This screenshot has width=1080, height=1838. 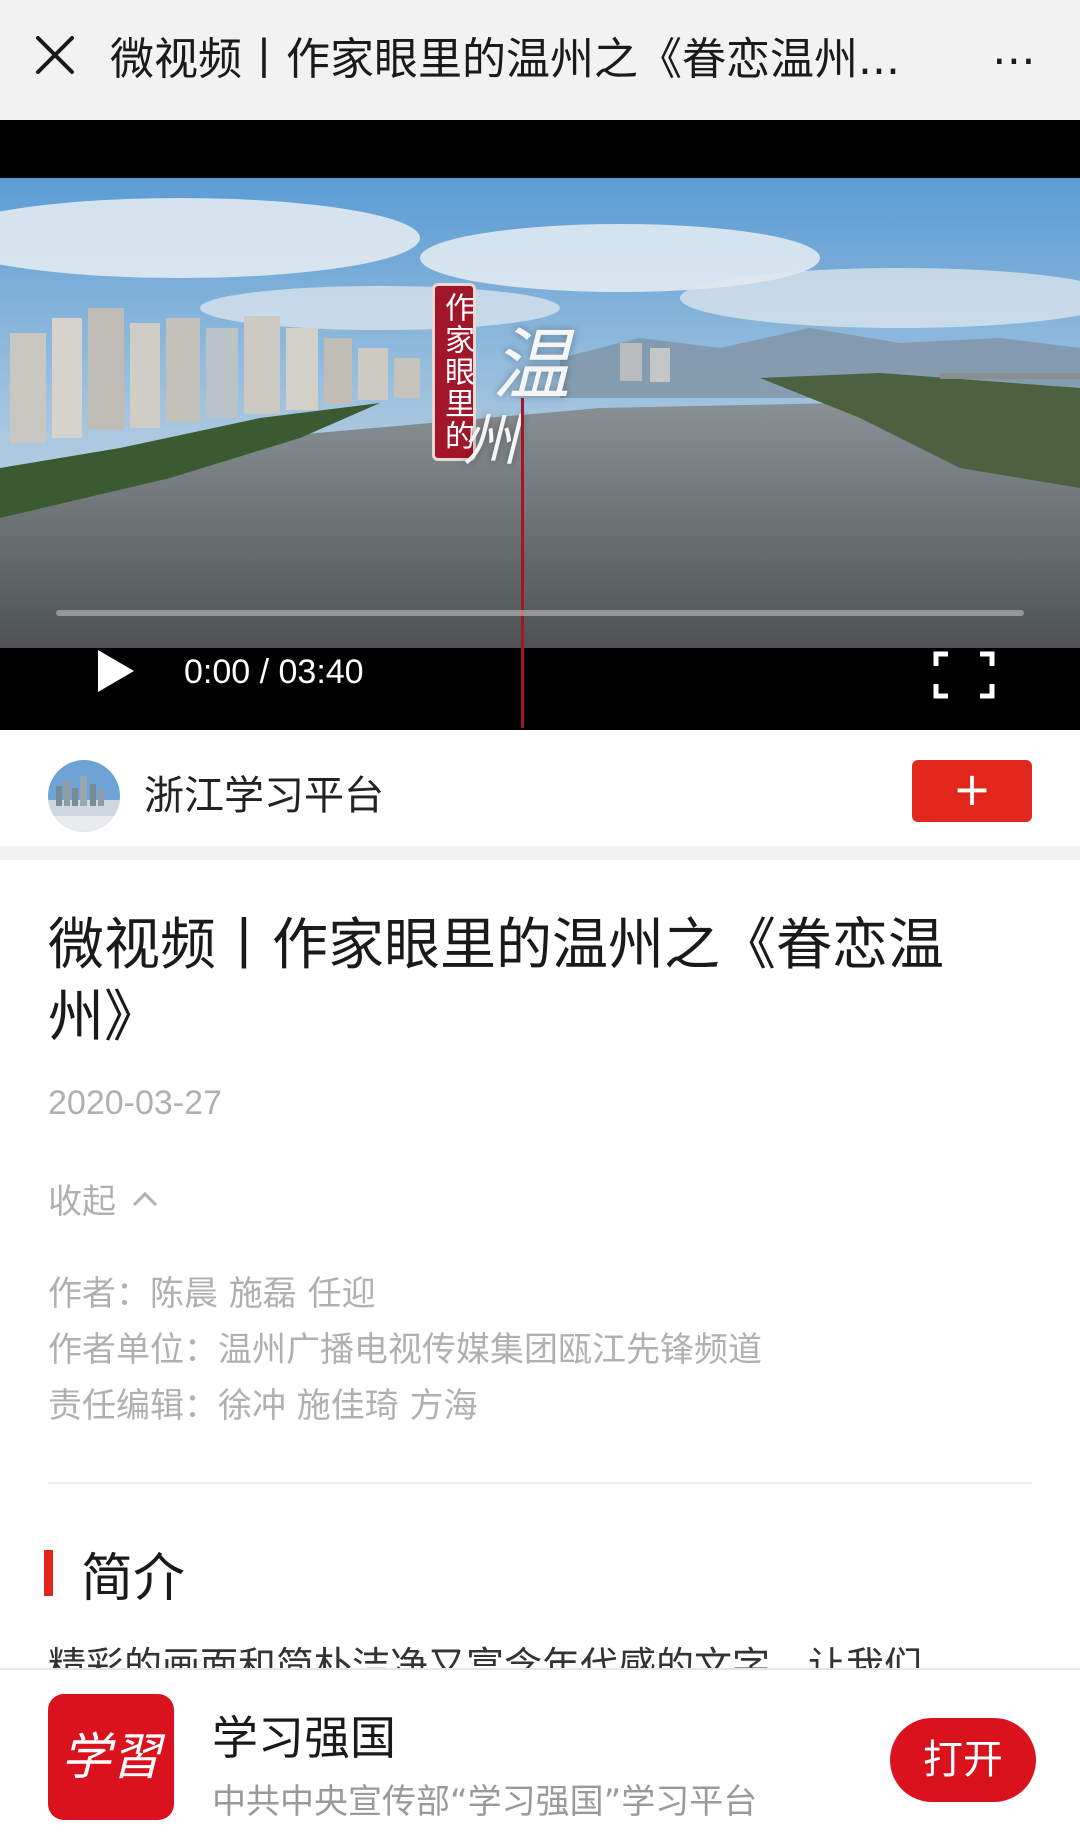 I want to click on play-icon, so click(x=115, y=671).